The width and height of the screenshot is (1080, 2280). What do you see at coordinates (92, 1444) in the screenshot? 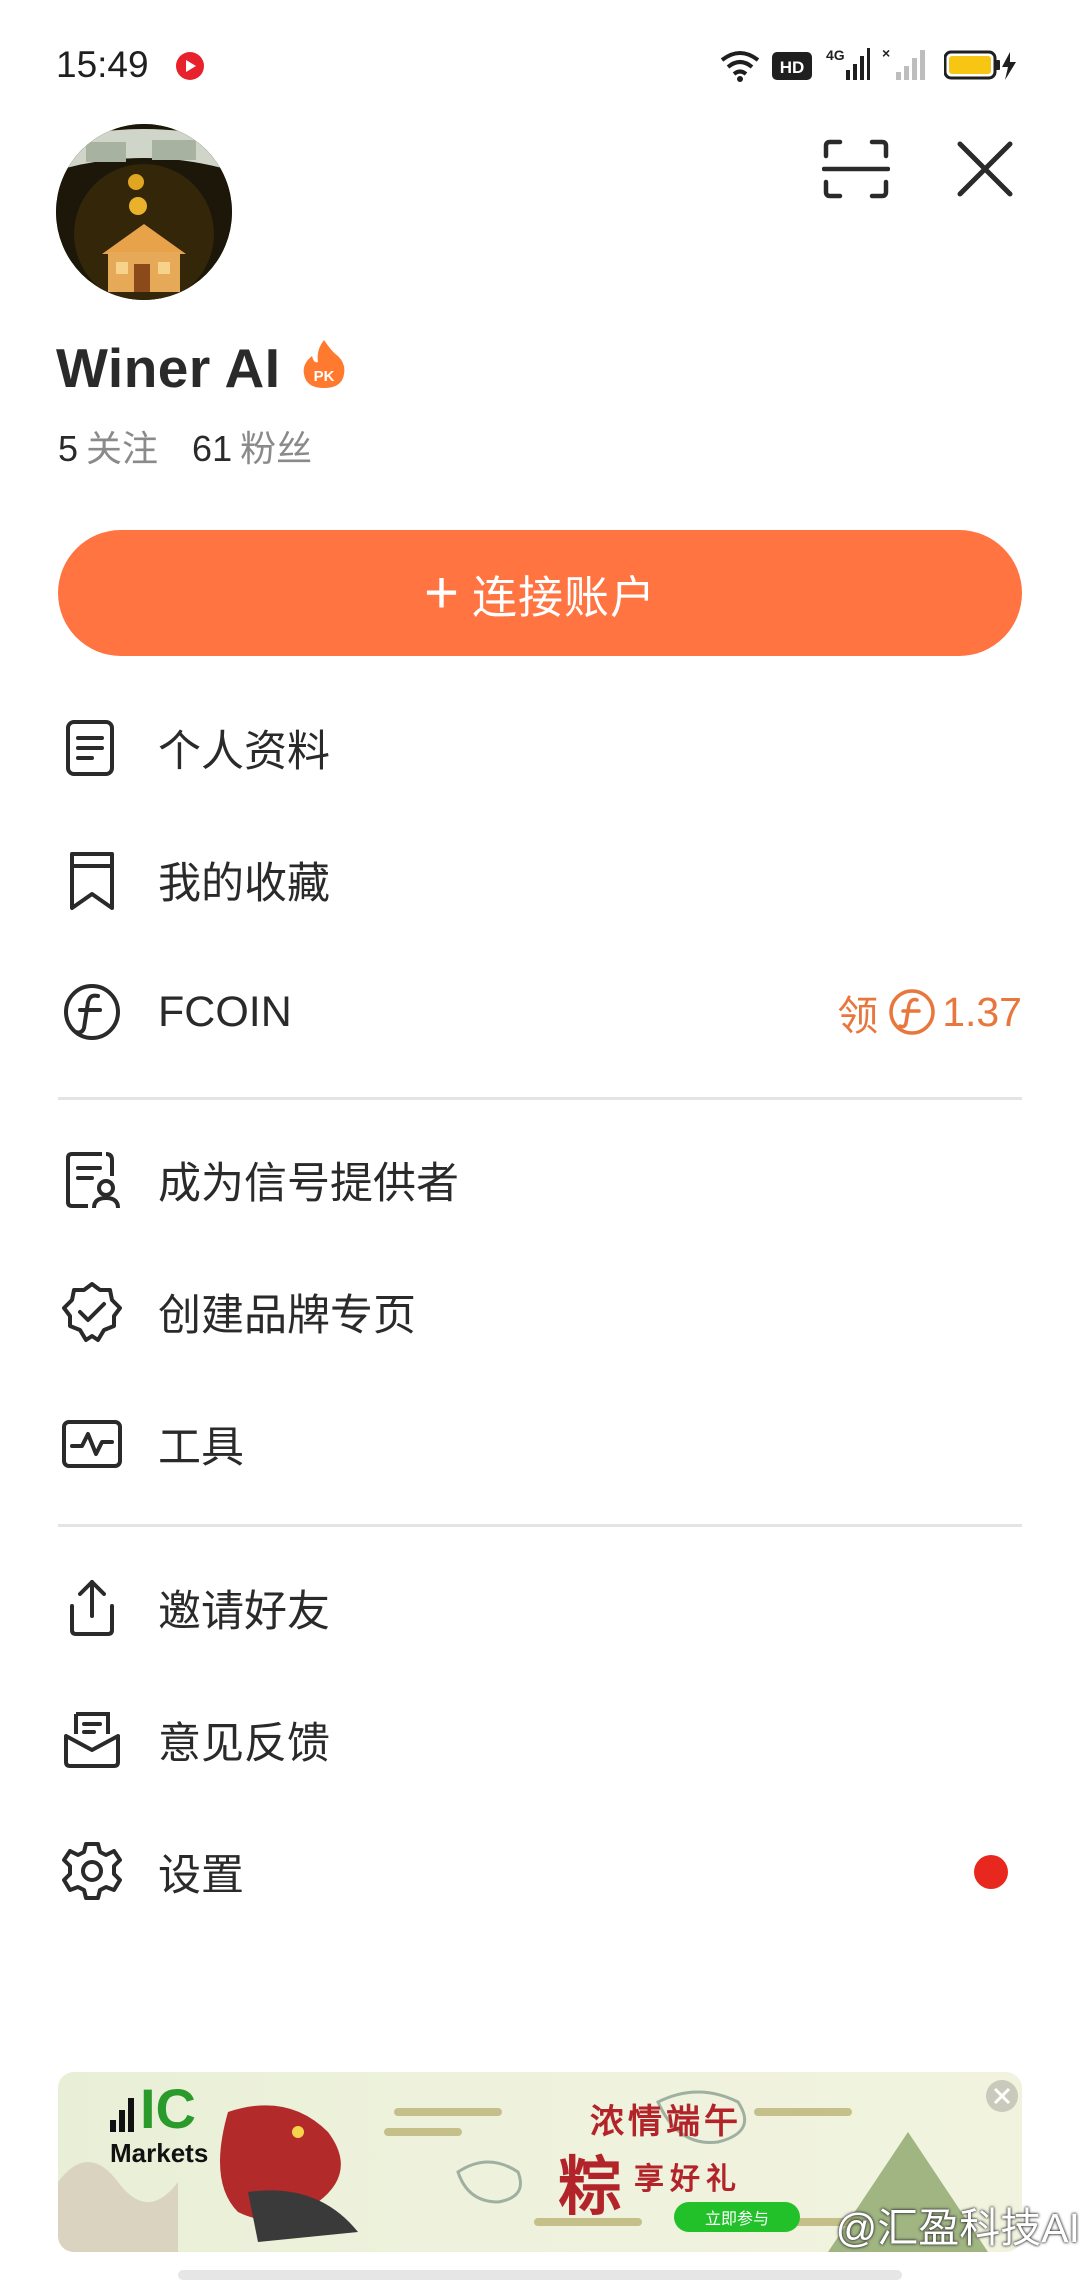
I see `pulse-chart-icon` at bounding box center [92, 1444].